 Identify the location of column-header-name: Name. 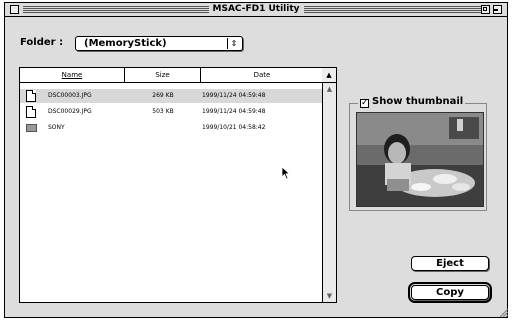
(72, 75).